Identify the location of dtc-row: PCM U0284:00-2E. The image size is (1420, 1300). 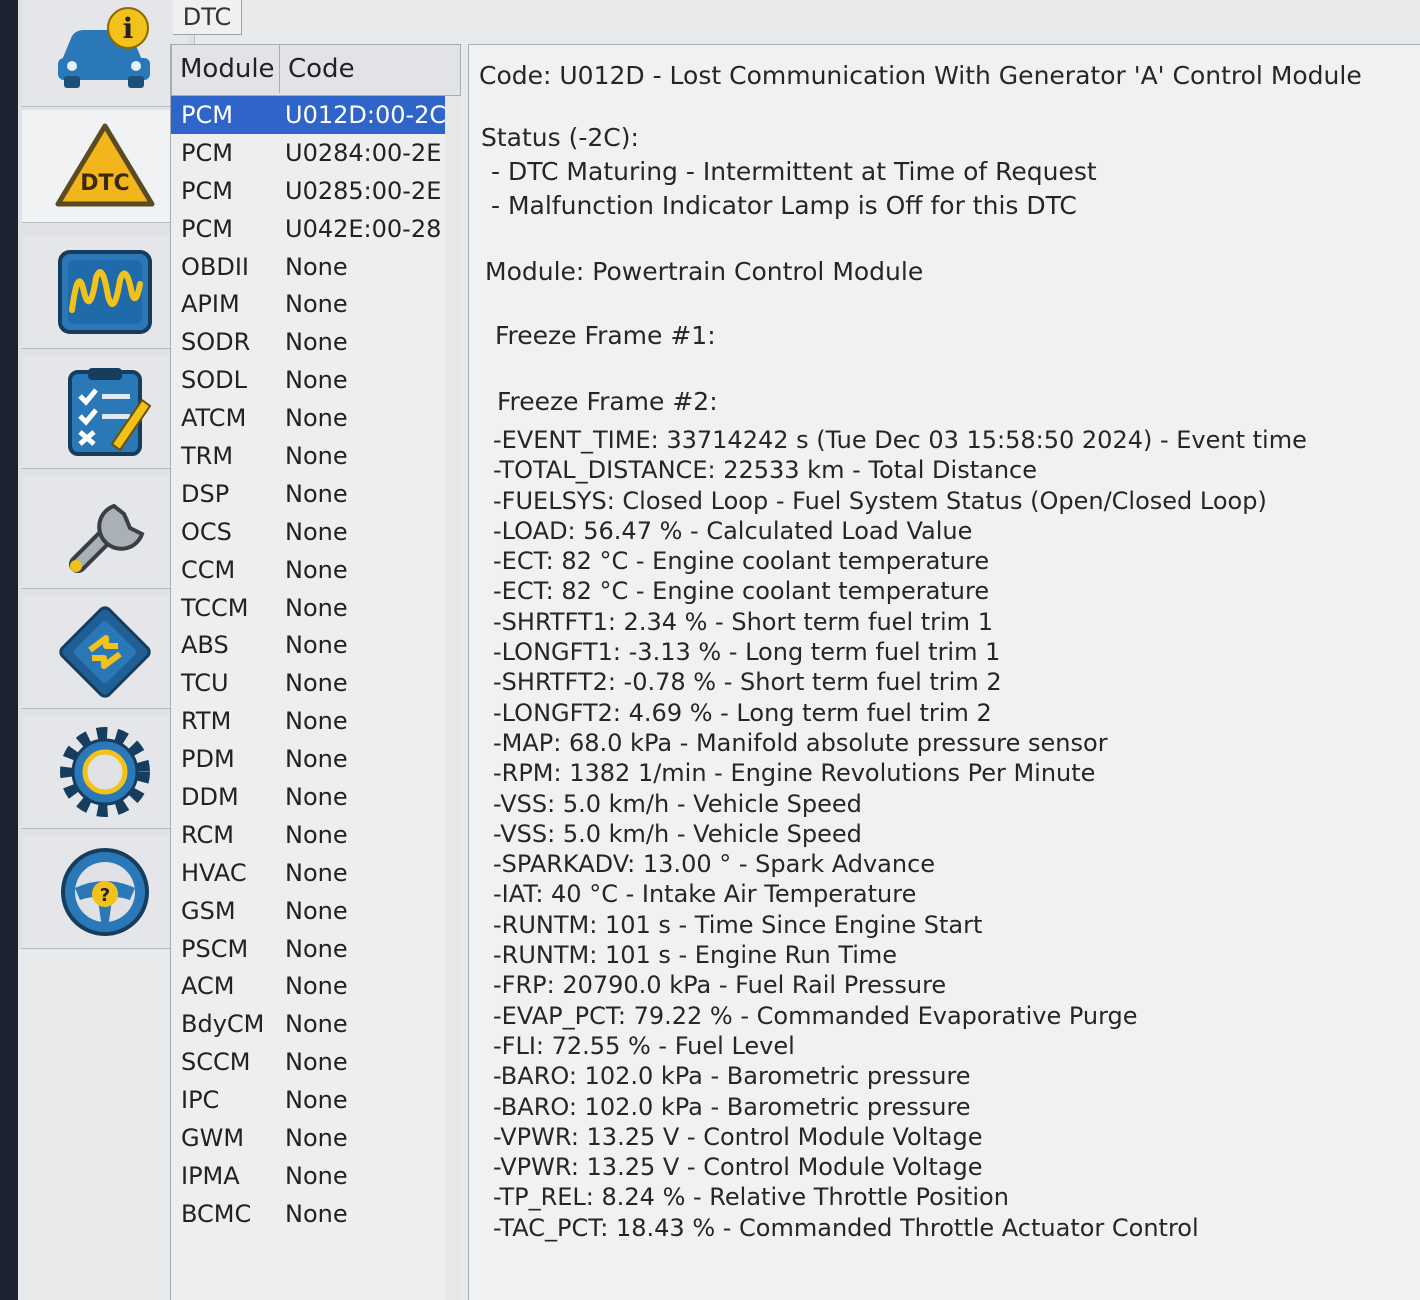
(316, 153).